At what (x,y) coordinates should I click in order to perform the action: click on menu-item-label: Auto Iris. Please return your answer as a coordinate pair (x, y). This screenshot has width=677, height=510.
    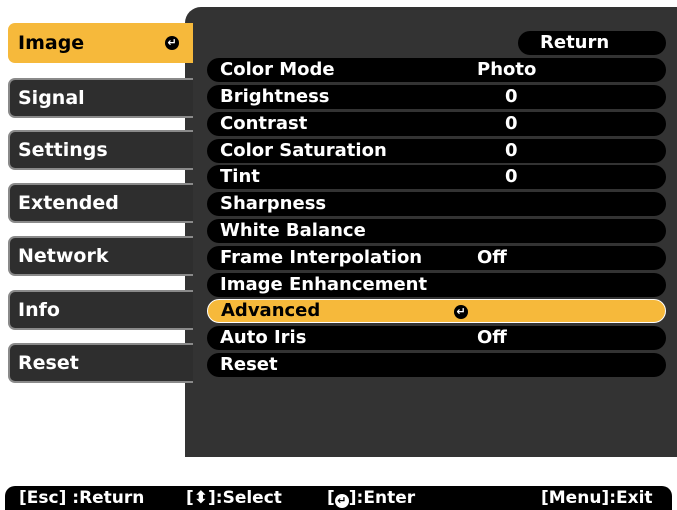
    Looking at the image, I should click on (263, 337).